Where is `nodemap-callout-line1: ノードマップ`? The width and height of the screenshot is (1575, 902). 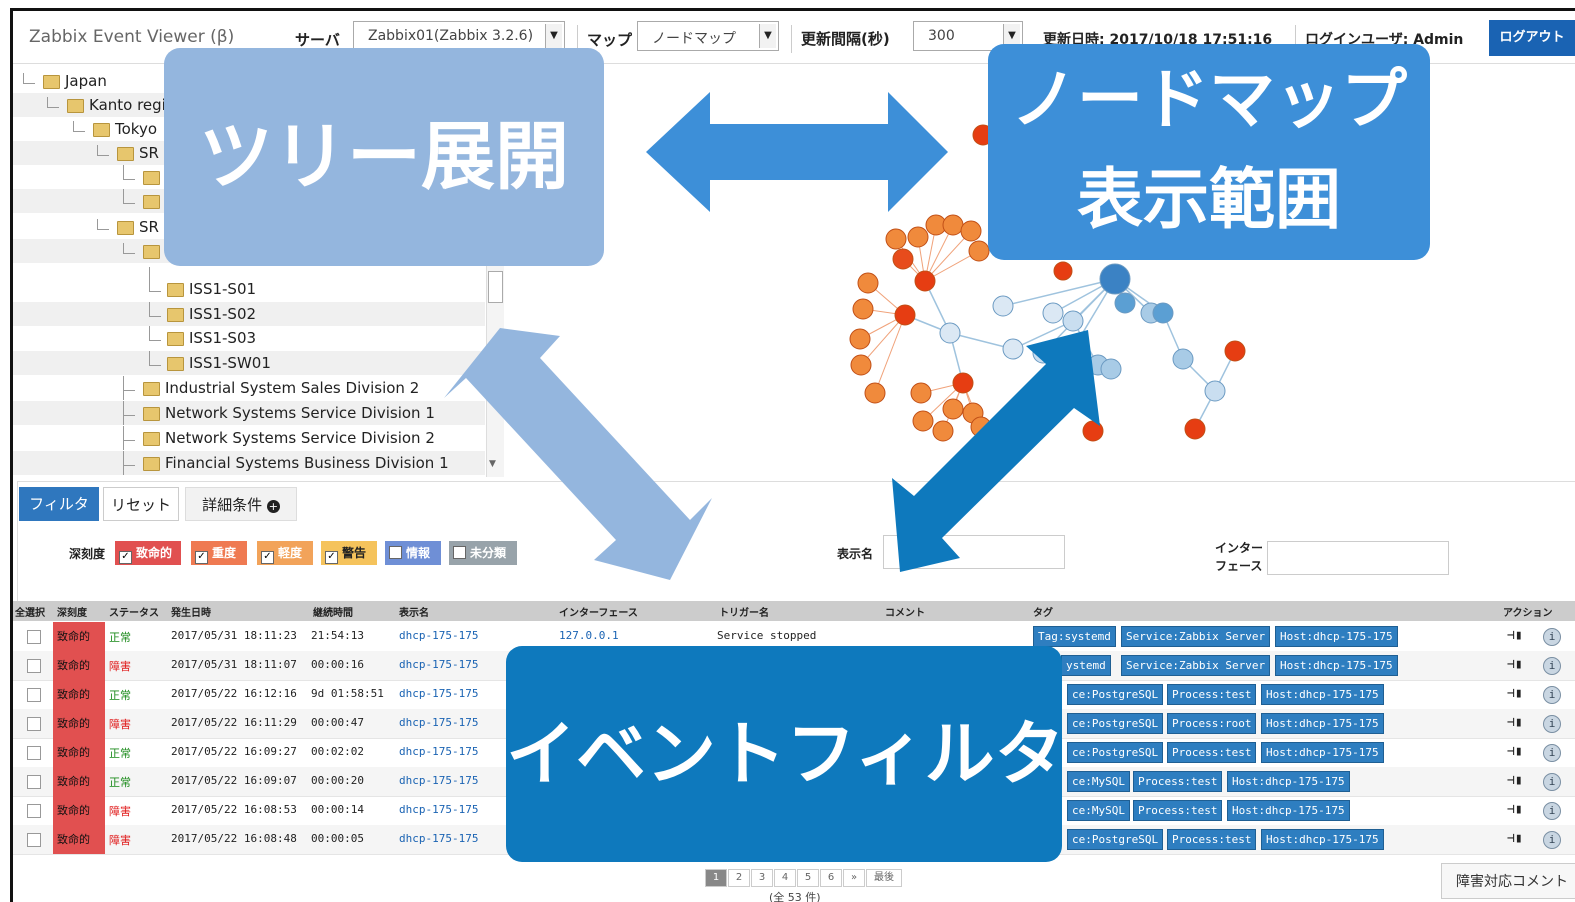 nodemap-callout-line1: ノードマップ is located at coordinates (1209, 99).